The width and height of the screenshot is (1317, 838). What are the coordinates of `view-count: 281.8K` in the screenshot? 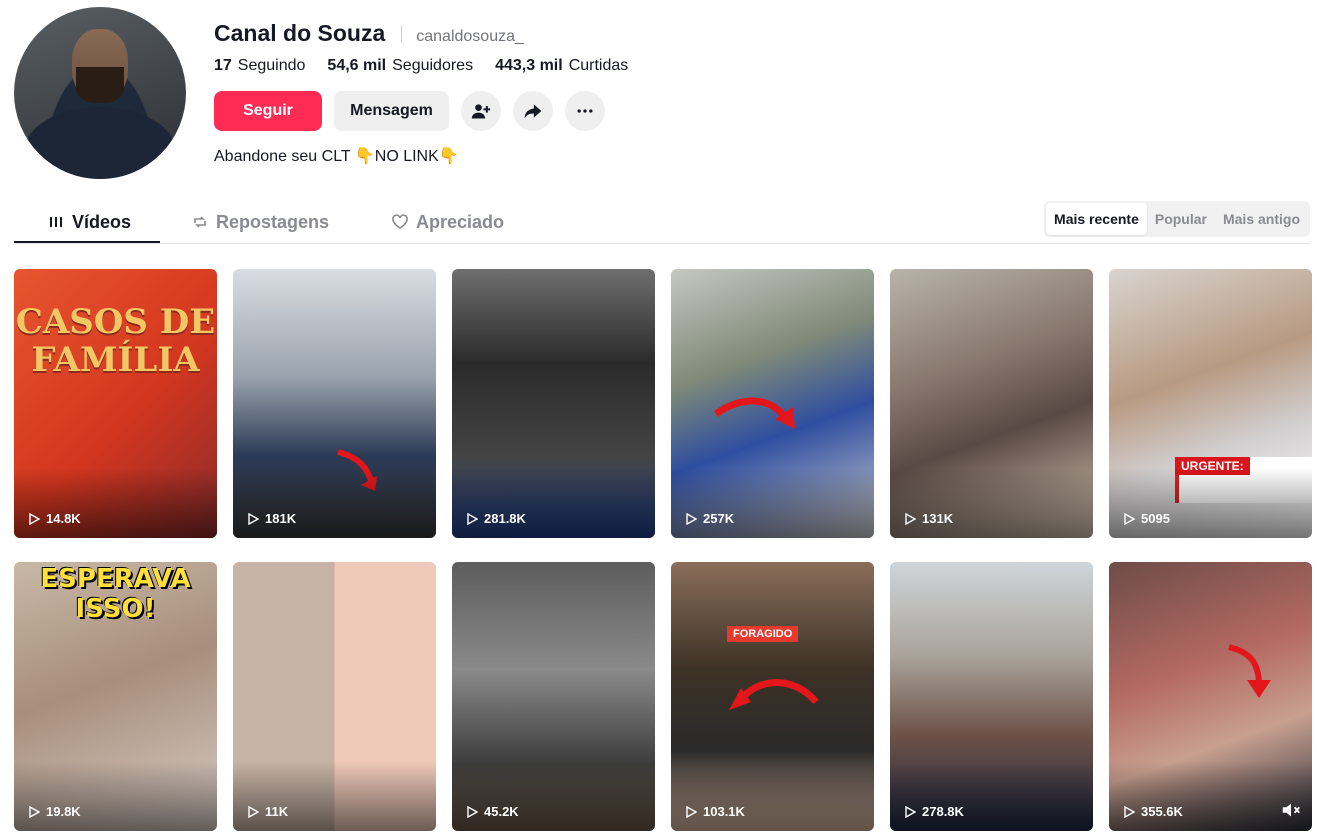 It's located at (505, 518).